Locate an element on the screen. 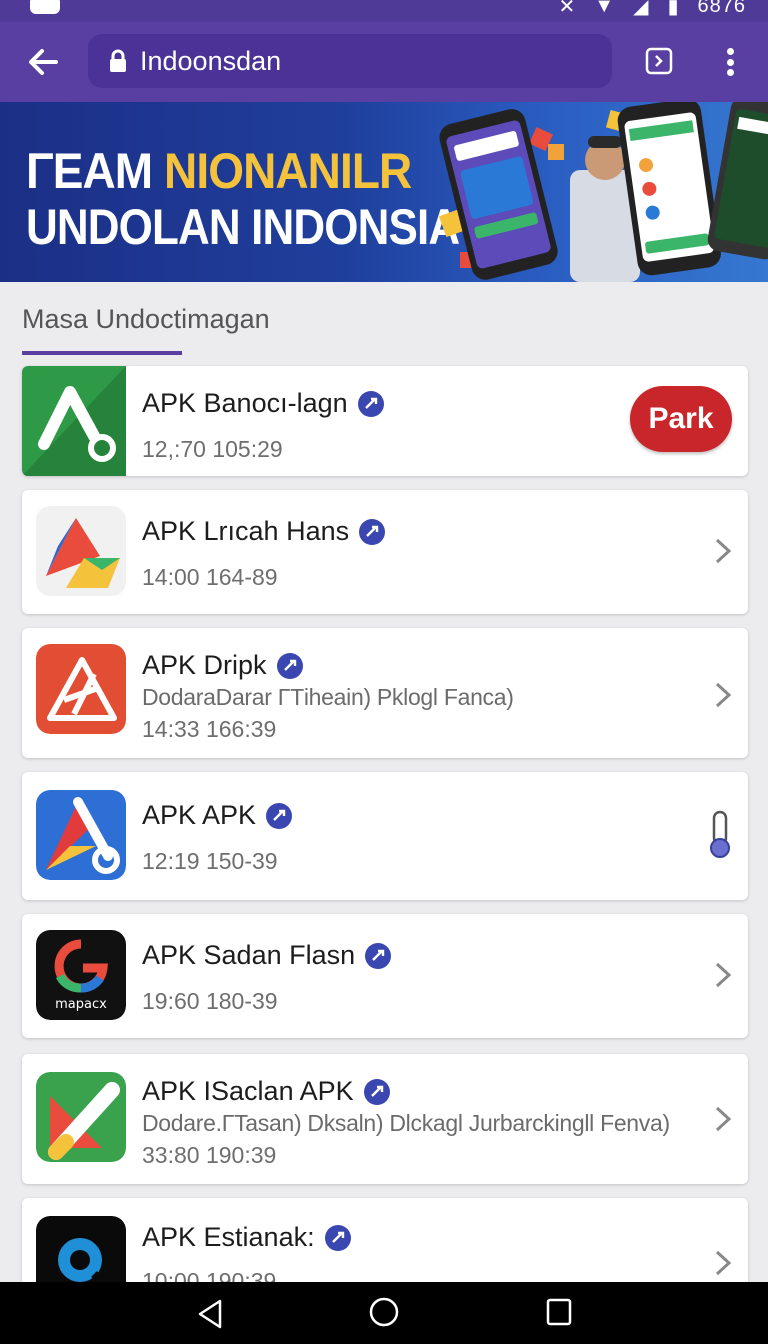 Image resolution: width=768 pixels, height=1344 pixels. section-underline is located at coordinates (102, 353).